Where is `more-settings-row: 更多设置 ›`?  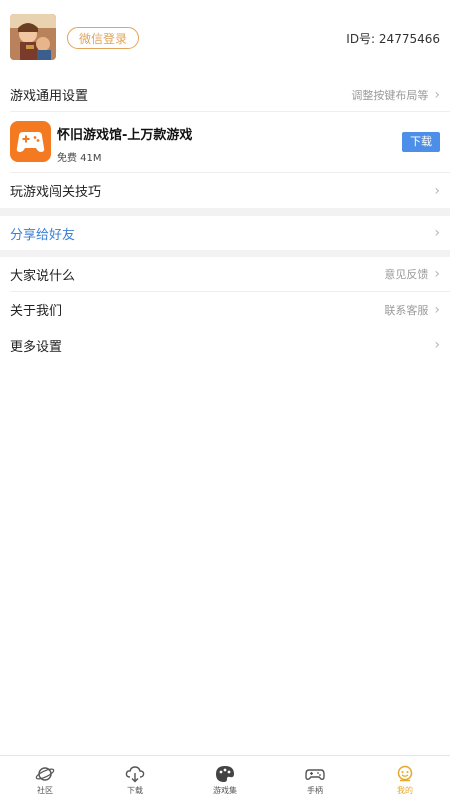
more-settings-row: 更多设置 › is located at coordinates (225, 345).